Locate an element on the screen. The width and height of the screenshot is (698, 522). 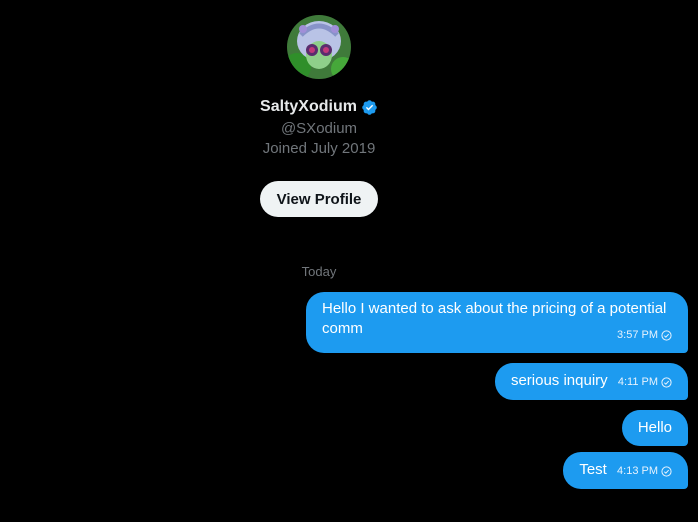
message-meta: 4:13 PM is located at coordinates (644, 471).